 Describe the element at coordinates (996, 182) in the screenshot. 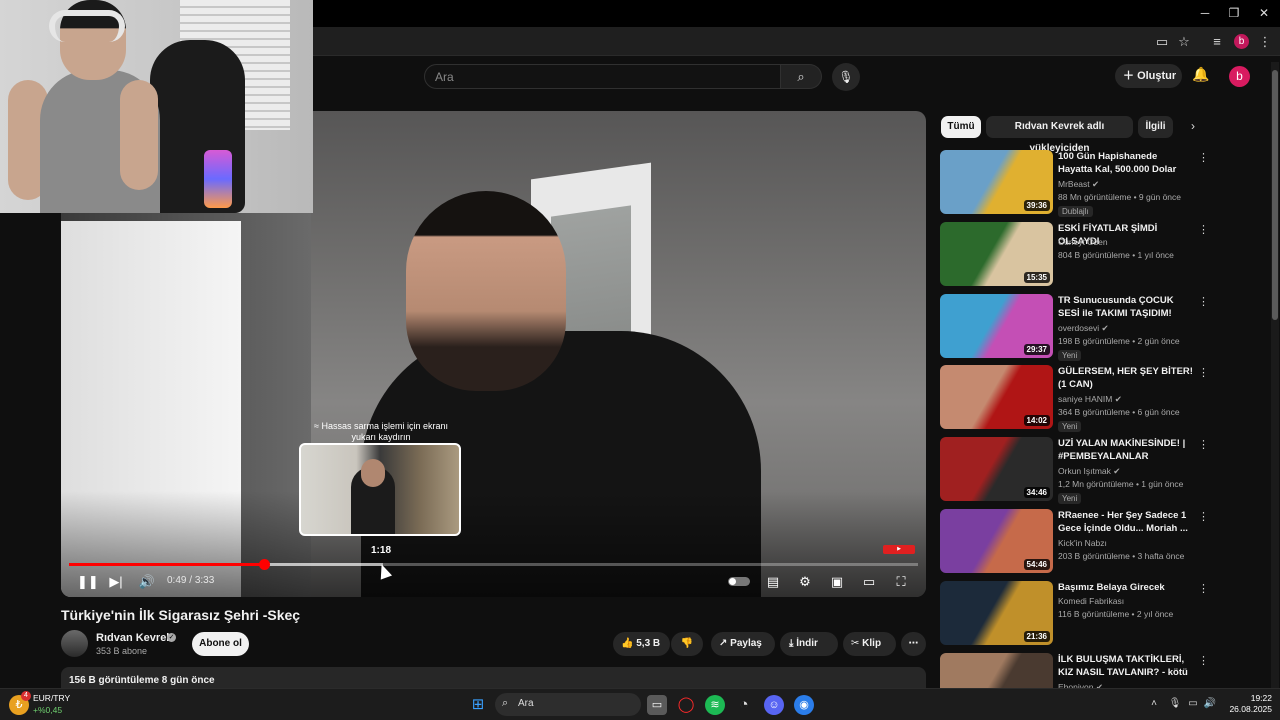

I see `recommendation-thumbnail: 39:36` at that location.